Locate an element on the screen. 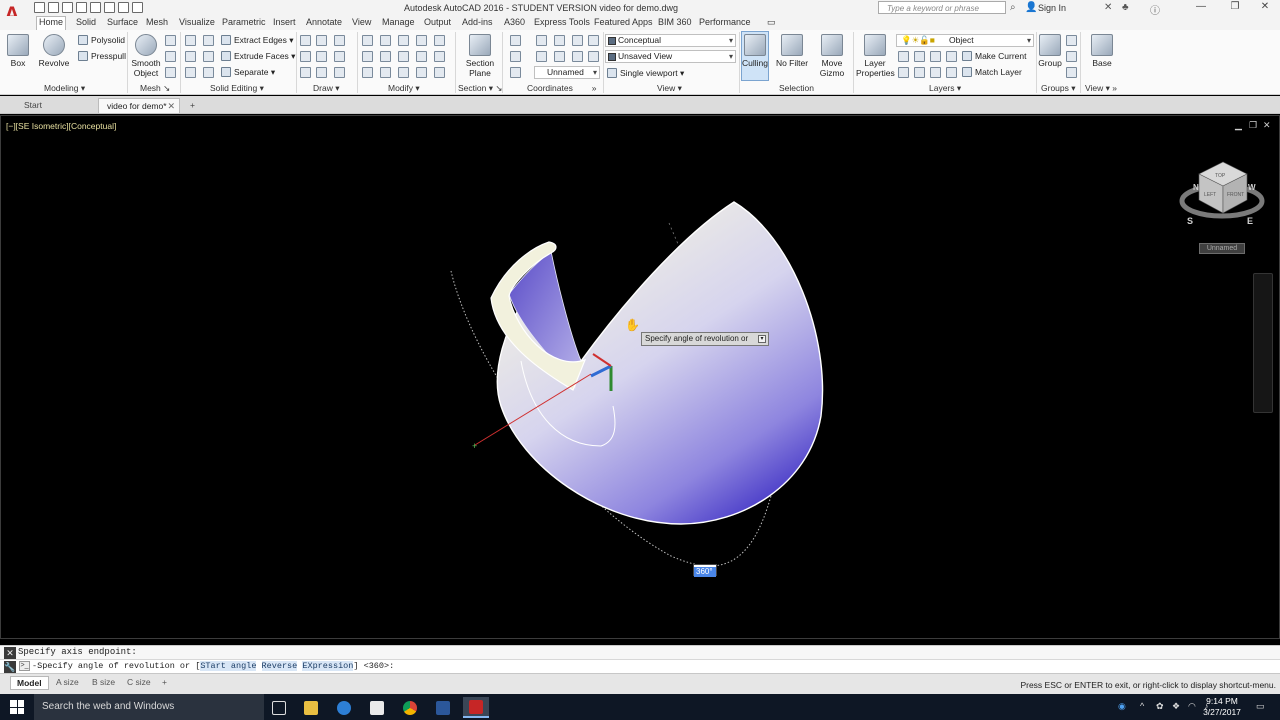 Image resolution: width=1280 pixels, height=720 pixels. mirror-icon is located at coordinates (403, 56).